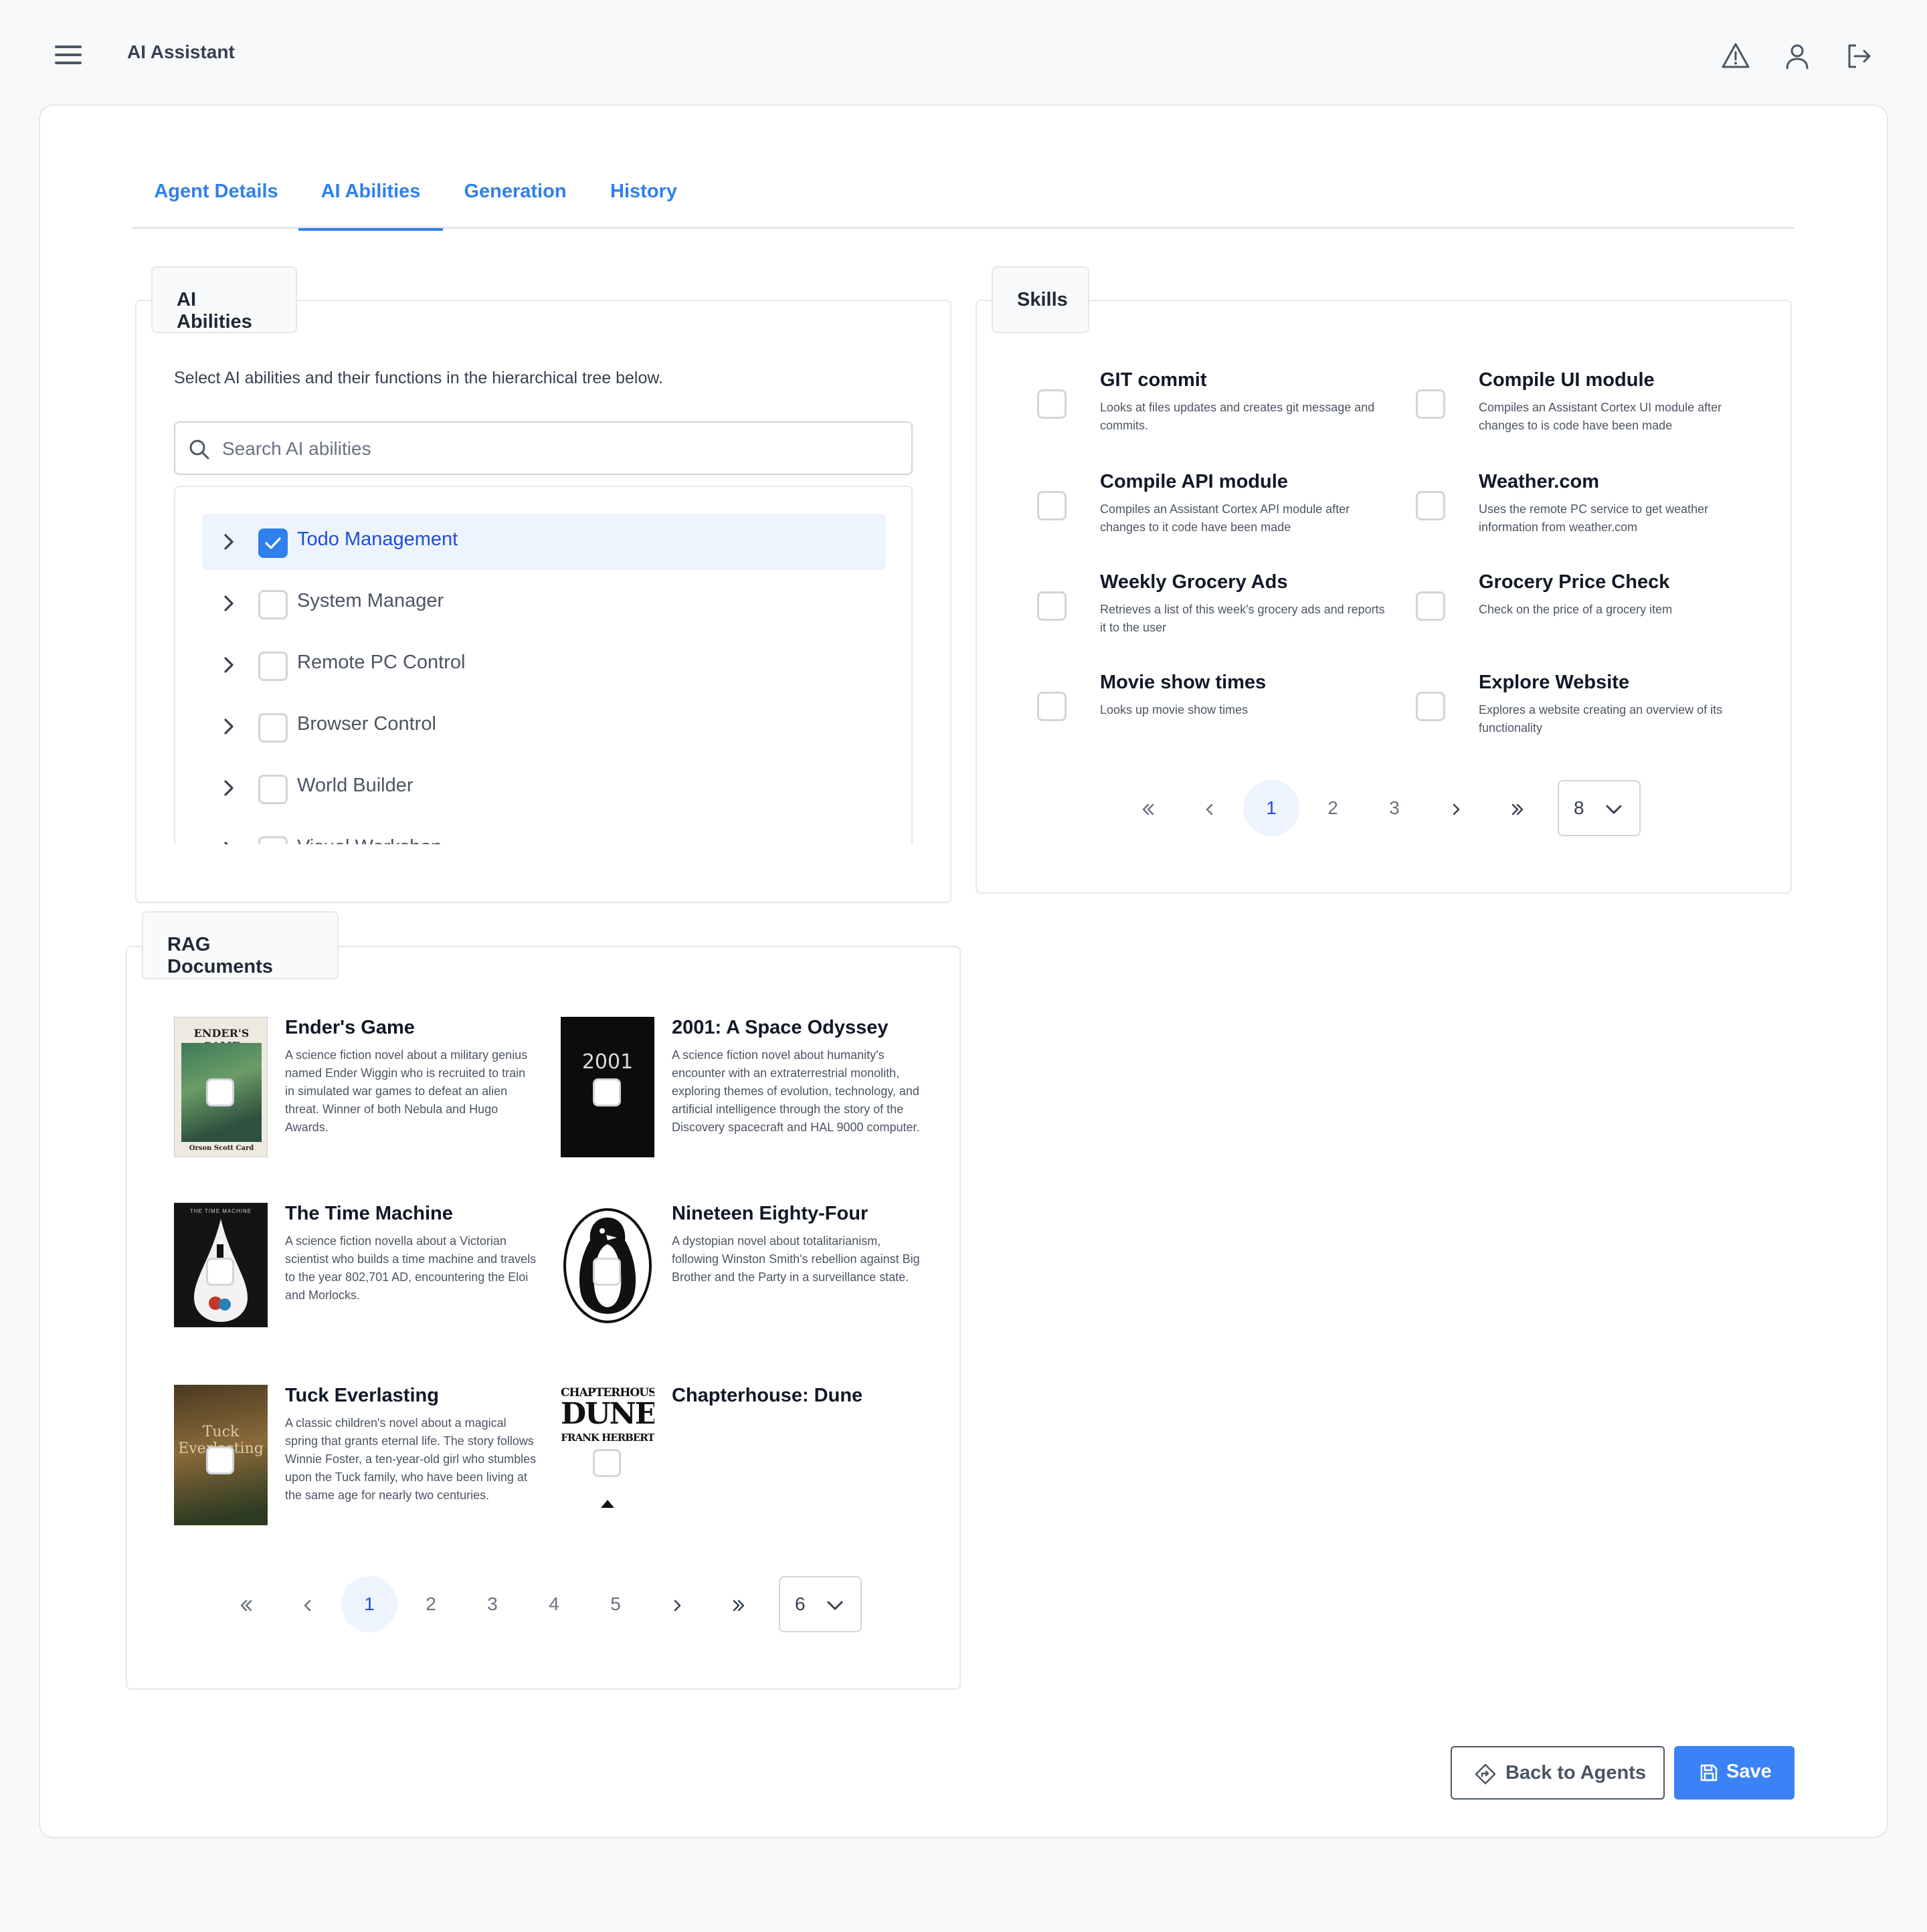 The image size is (1927, 1932). What do you see at coordinates (608, 1438) in the screenshot?
I see `cover-author: FRANK HERBERT` at bounding box center [608, 1438].